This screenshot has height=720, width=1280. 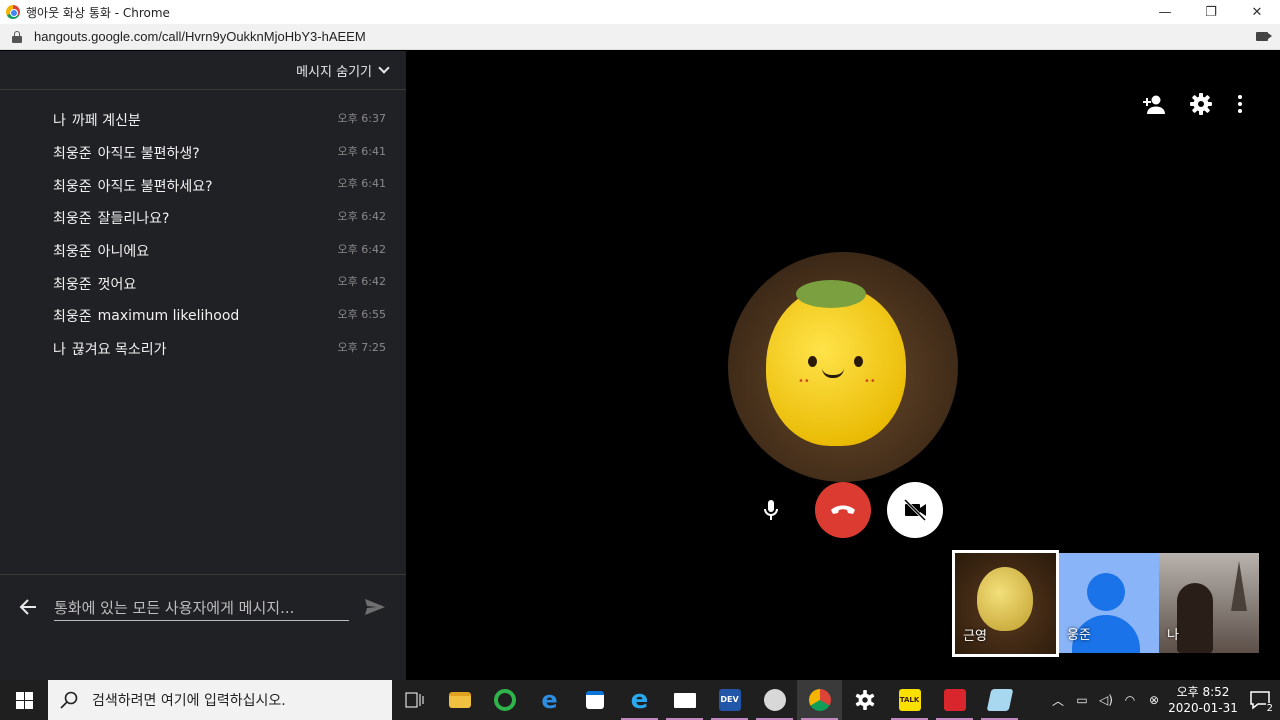 What do you see at coordinates (203, 120) in the screenshot?
I see `message-item: 나 까페 계신분 오후 6:37` at bounding box center [203, 120].